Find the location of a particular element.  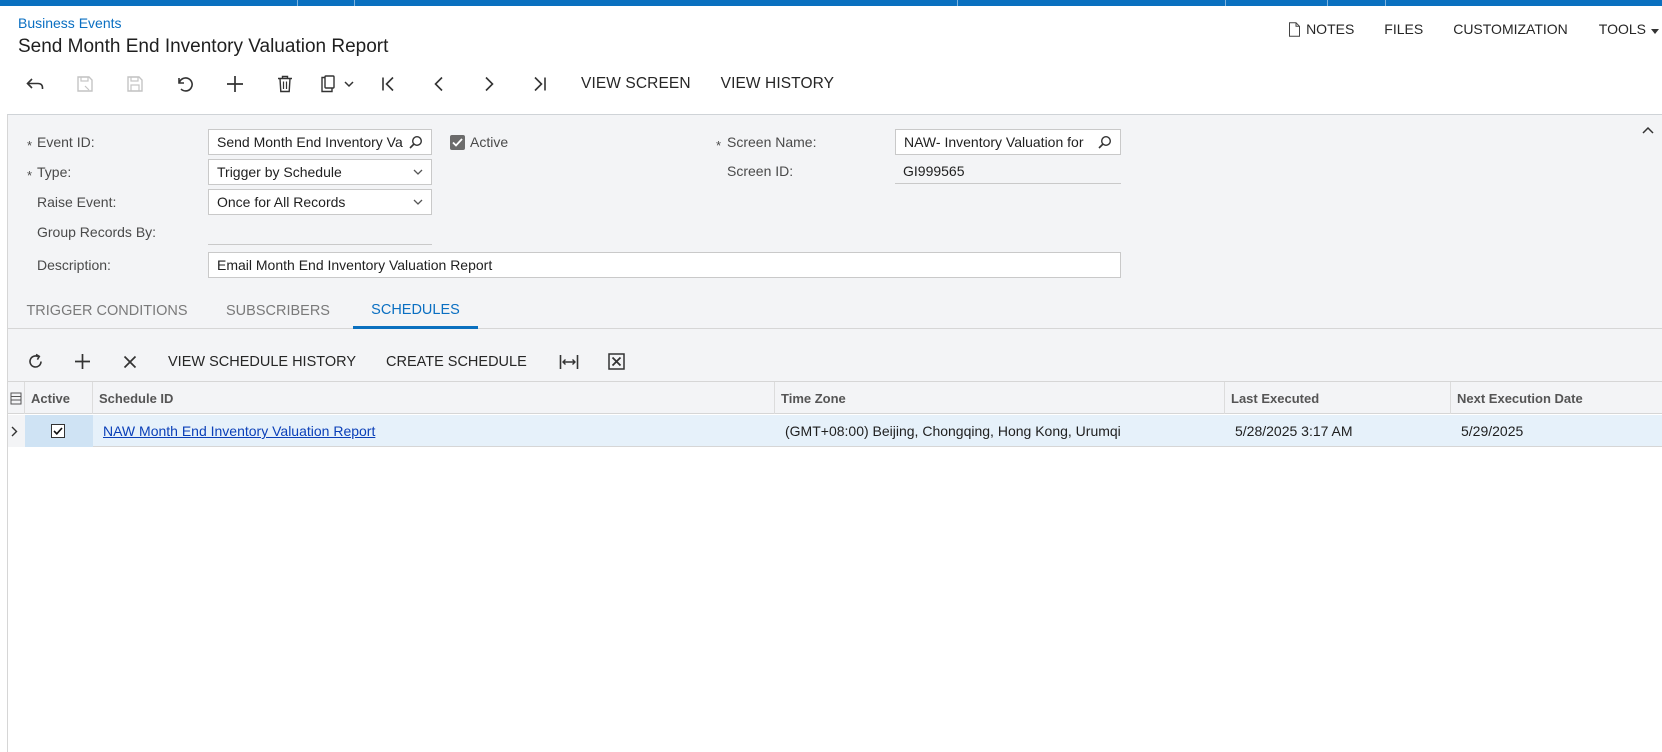

group-records-by-field is located at coordinates (320, 232).